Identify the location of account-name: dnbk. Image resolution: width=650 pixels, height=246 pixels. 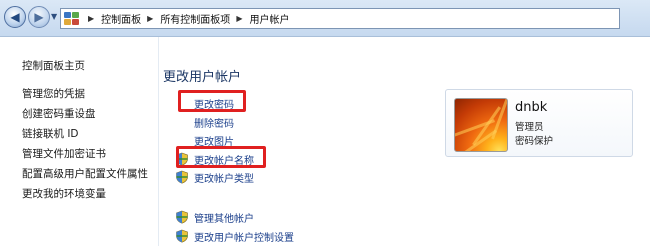
(531, 107).